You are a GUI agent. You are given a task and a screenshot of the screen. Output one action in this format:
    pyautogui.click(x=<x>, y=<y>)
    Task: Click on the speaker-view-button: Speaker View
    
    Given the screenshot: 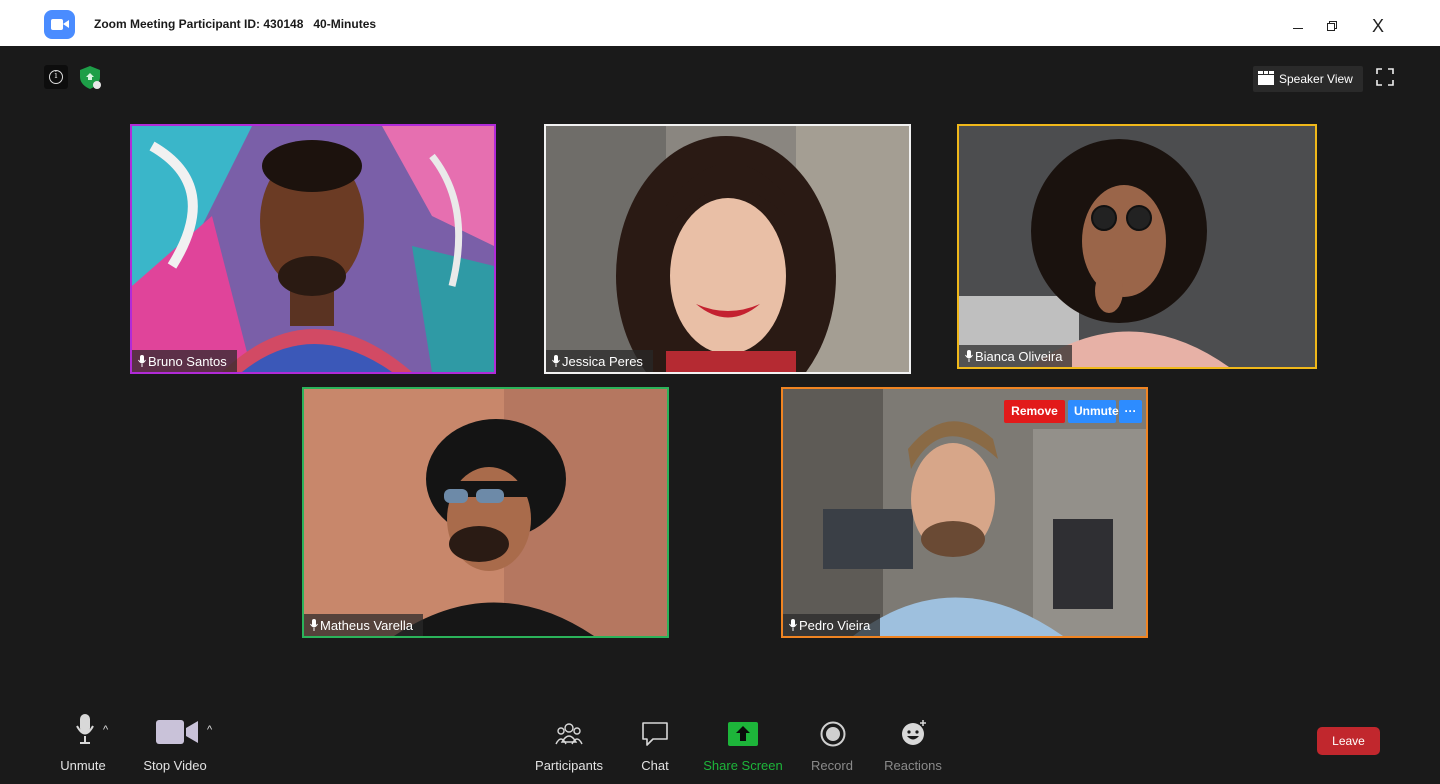 What is the action you would take?
    pyautogui.click(x=1308, y=79)
    